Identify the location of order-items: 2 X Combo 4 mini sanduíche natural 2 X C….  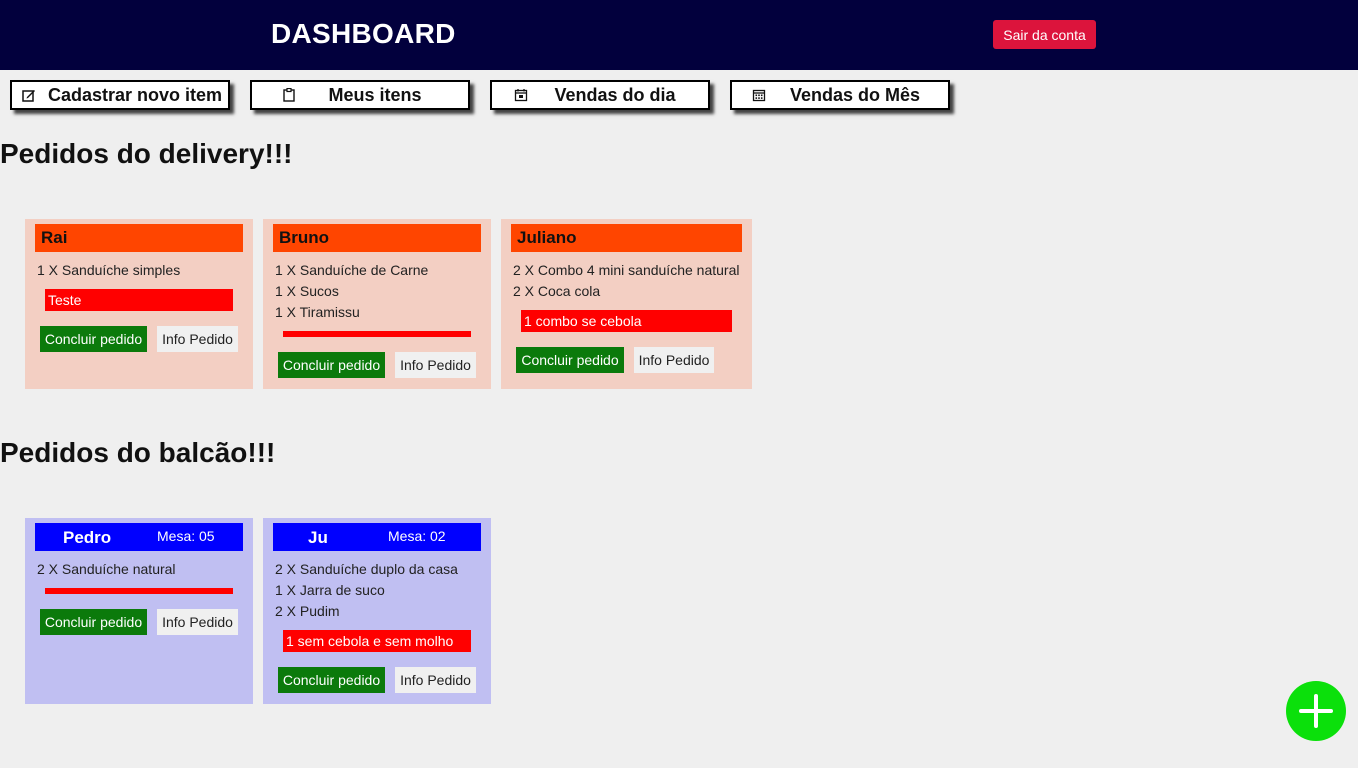
(626, 281).